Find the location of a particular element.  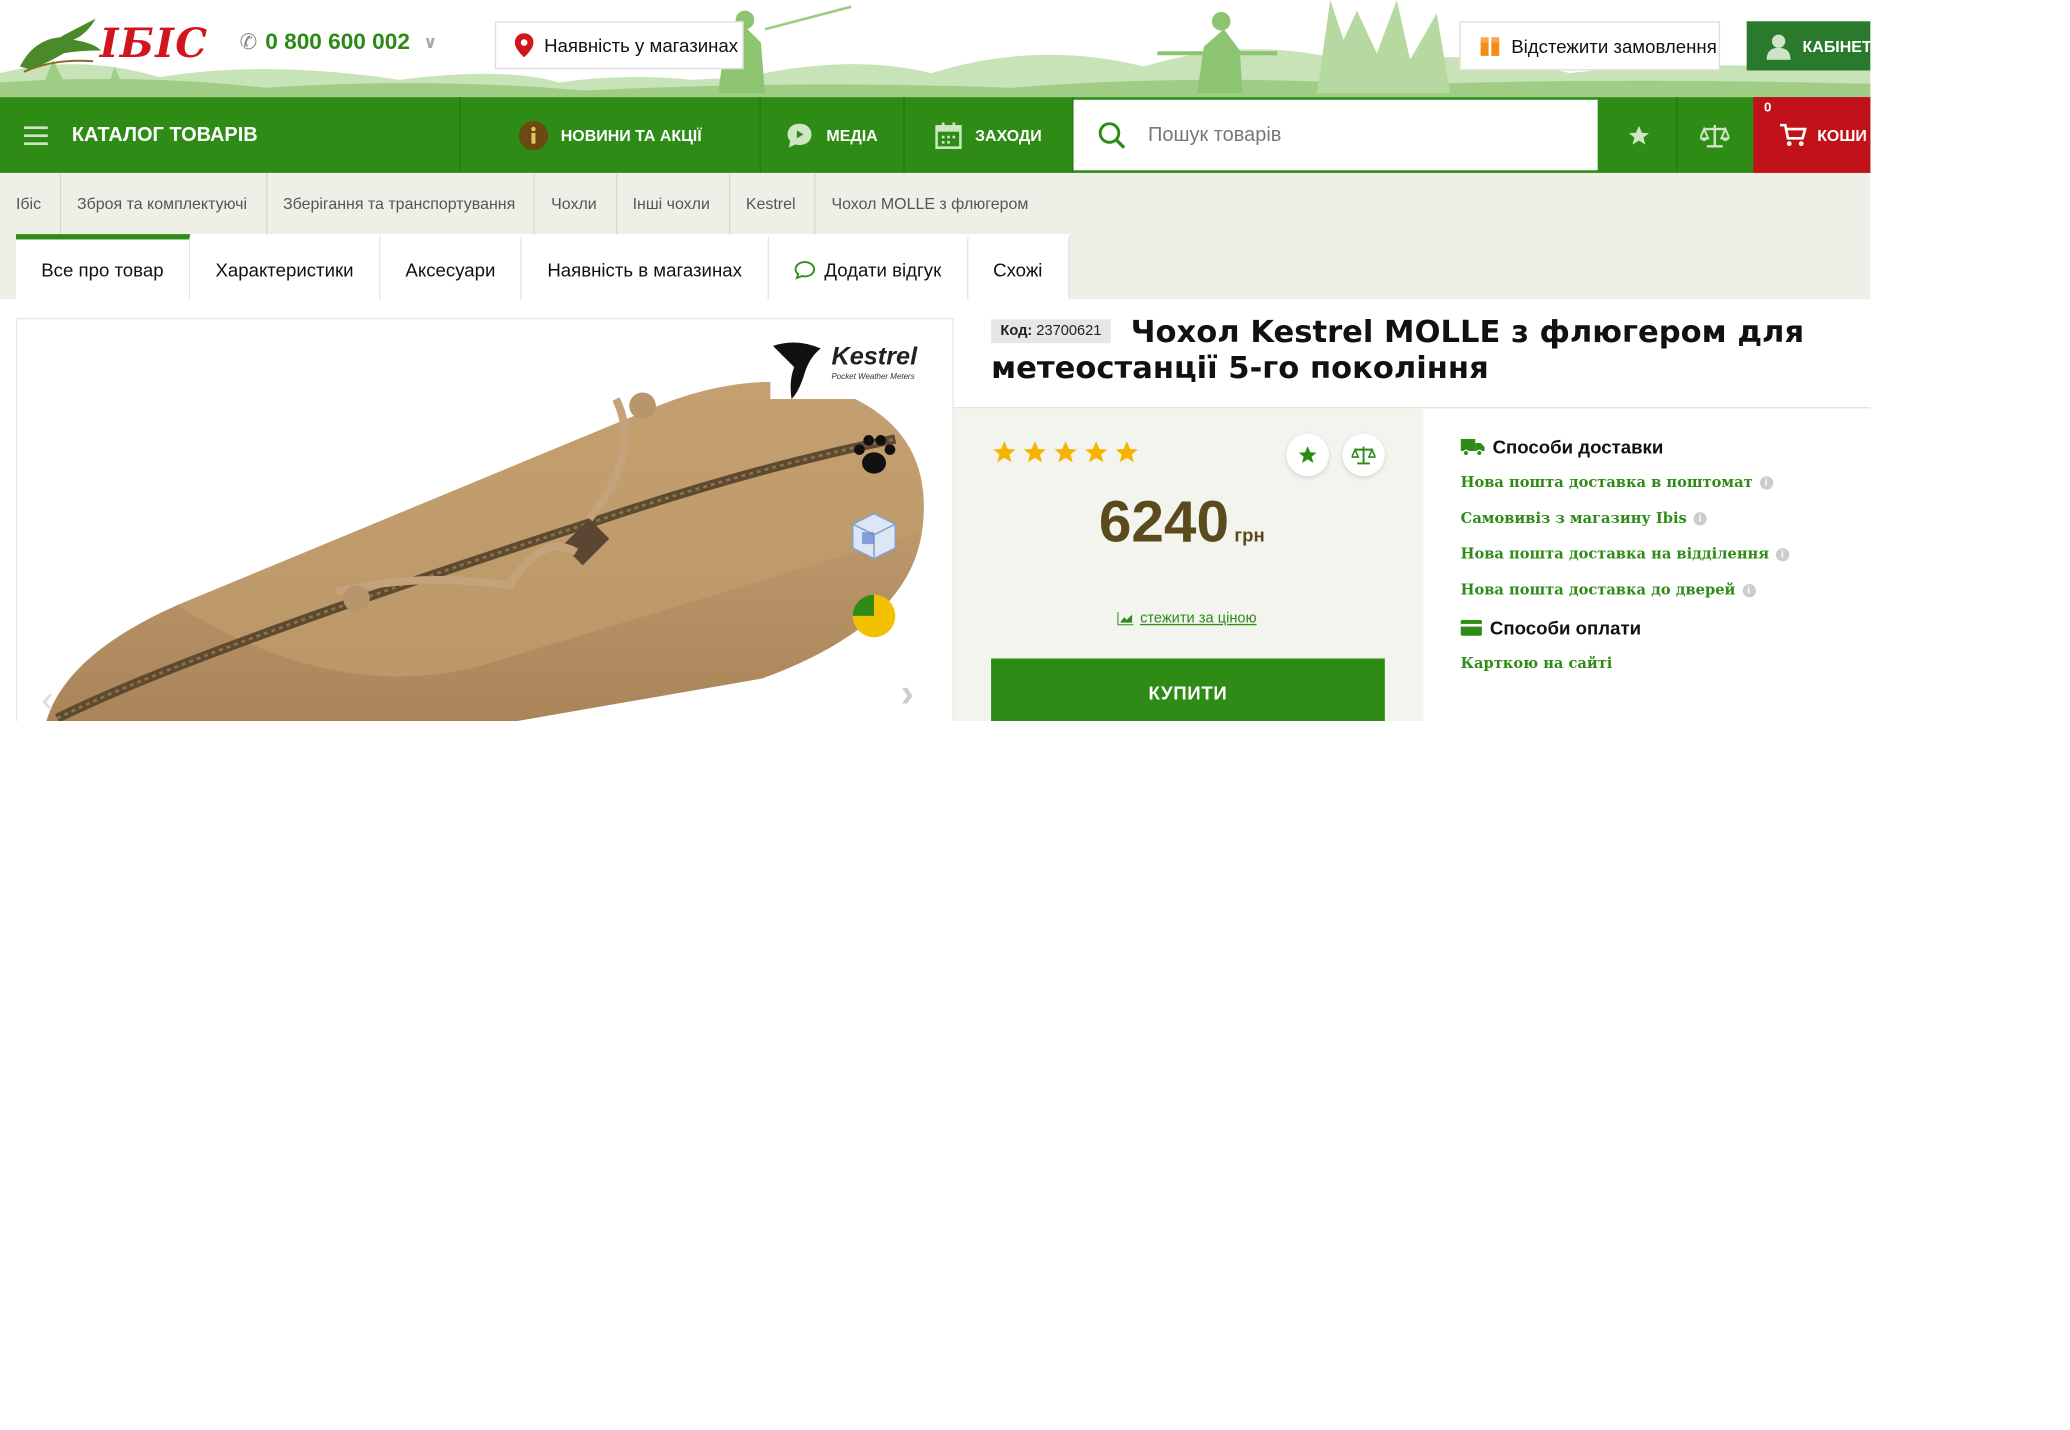

compare-button is located at coordinates (1714, 135).